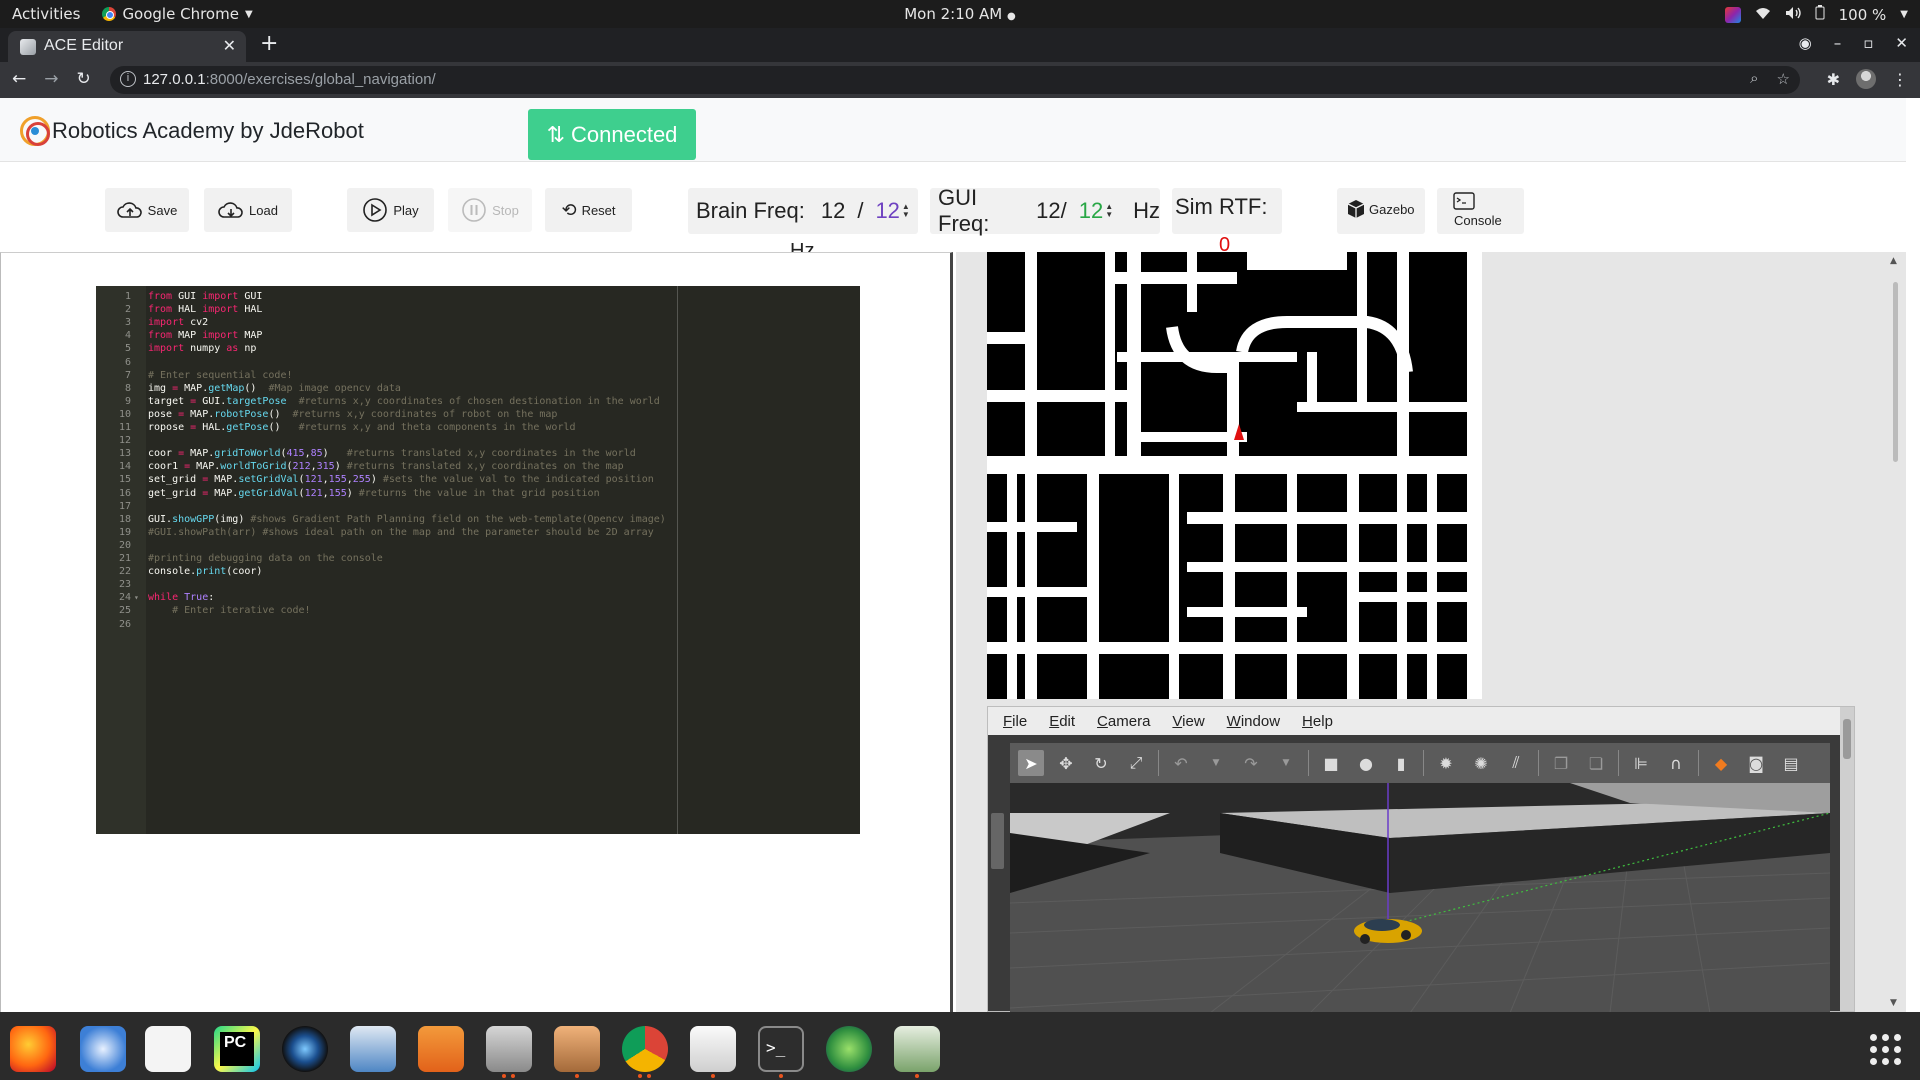 This screenshot has width=1920, height=1080. What do you see at coordinates (1123, 721) in the screenshot?
I see `gazebo-menu-camera: Camera` at bounding box center [1123, 721].